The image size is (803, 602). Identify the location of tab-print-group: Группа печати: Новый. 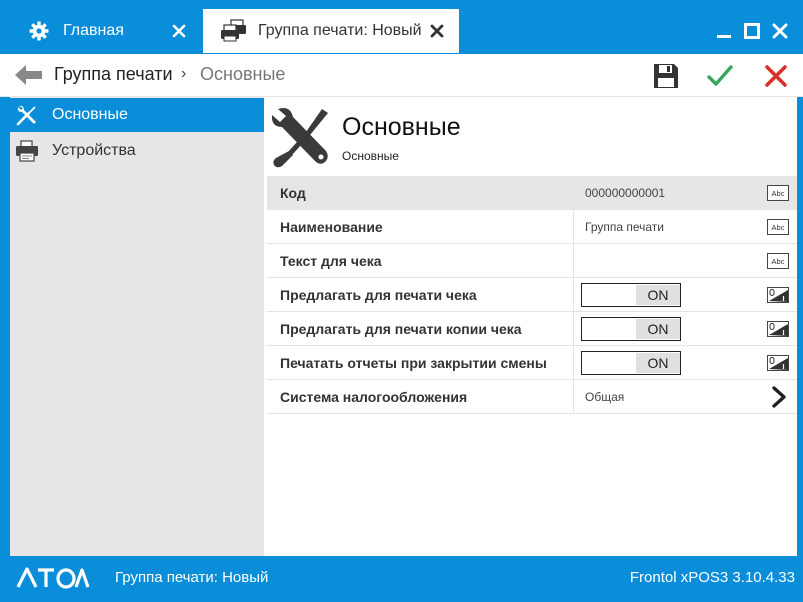
(331, 31).